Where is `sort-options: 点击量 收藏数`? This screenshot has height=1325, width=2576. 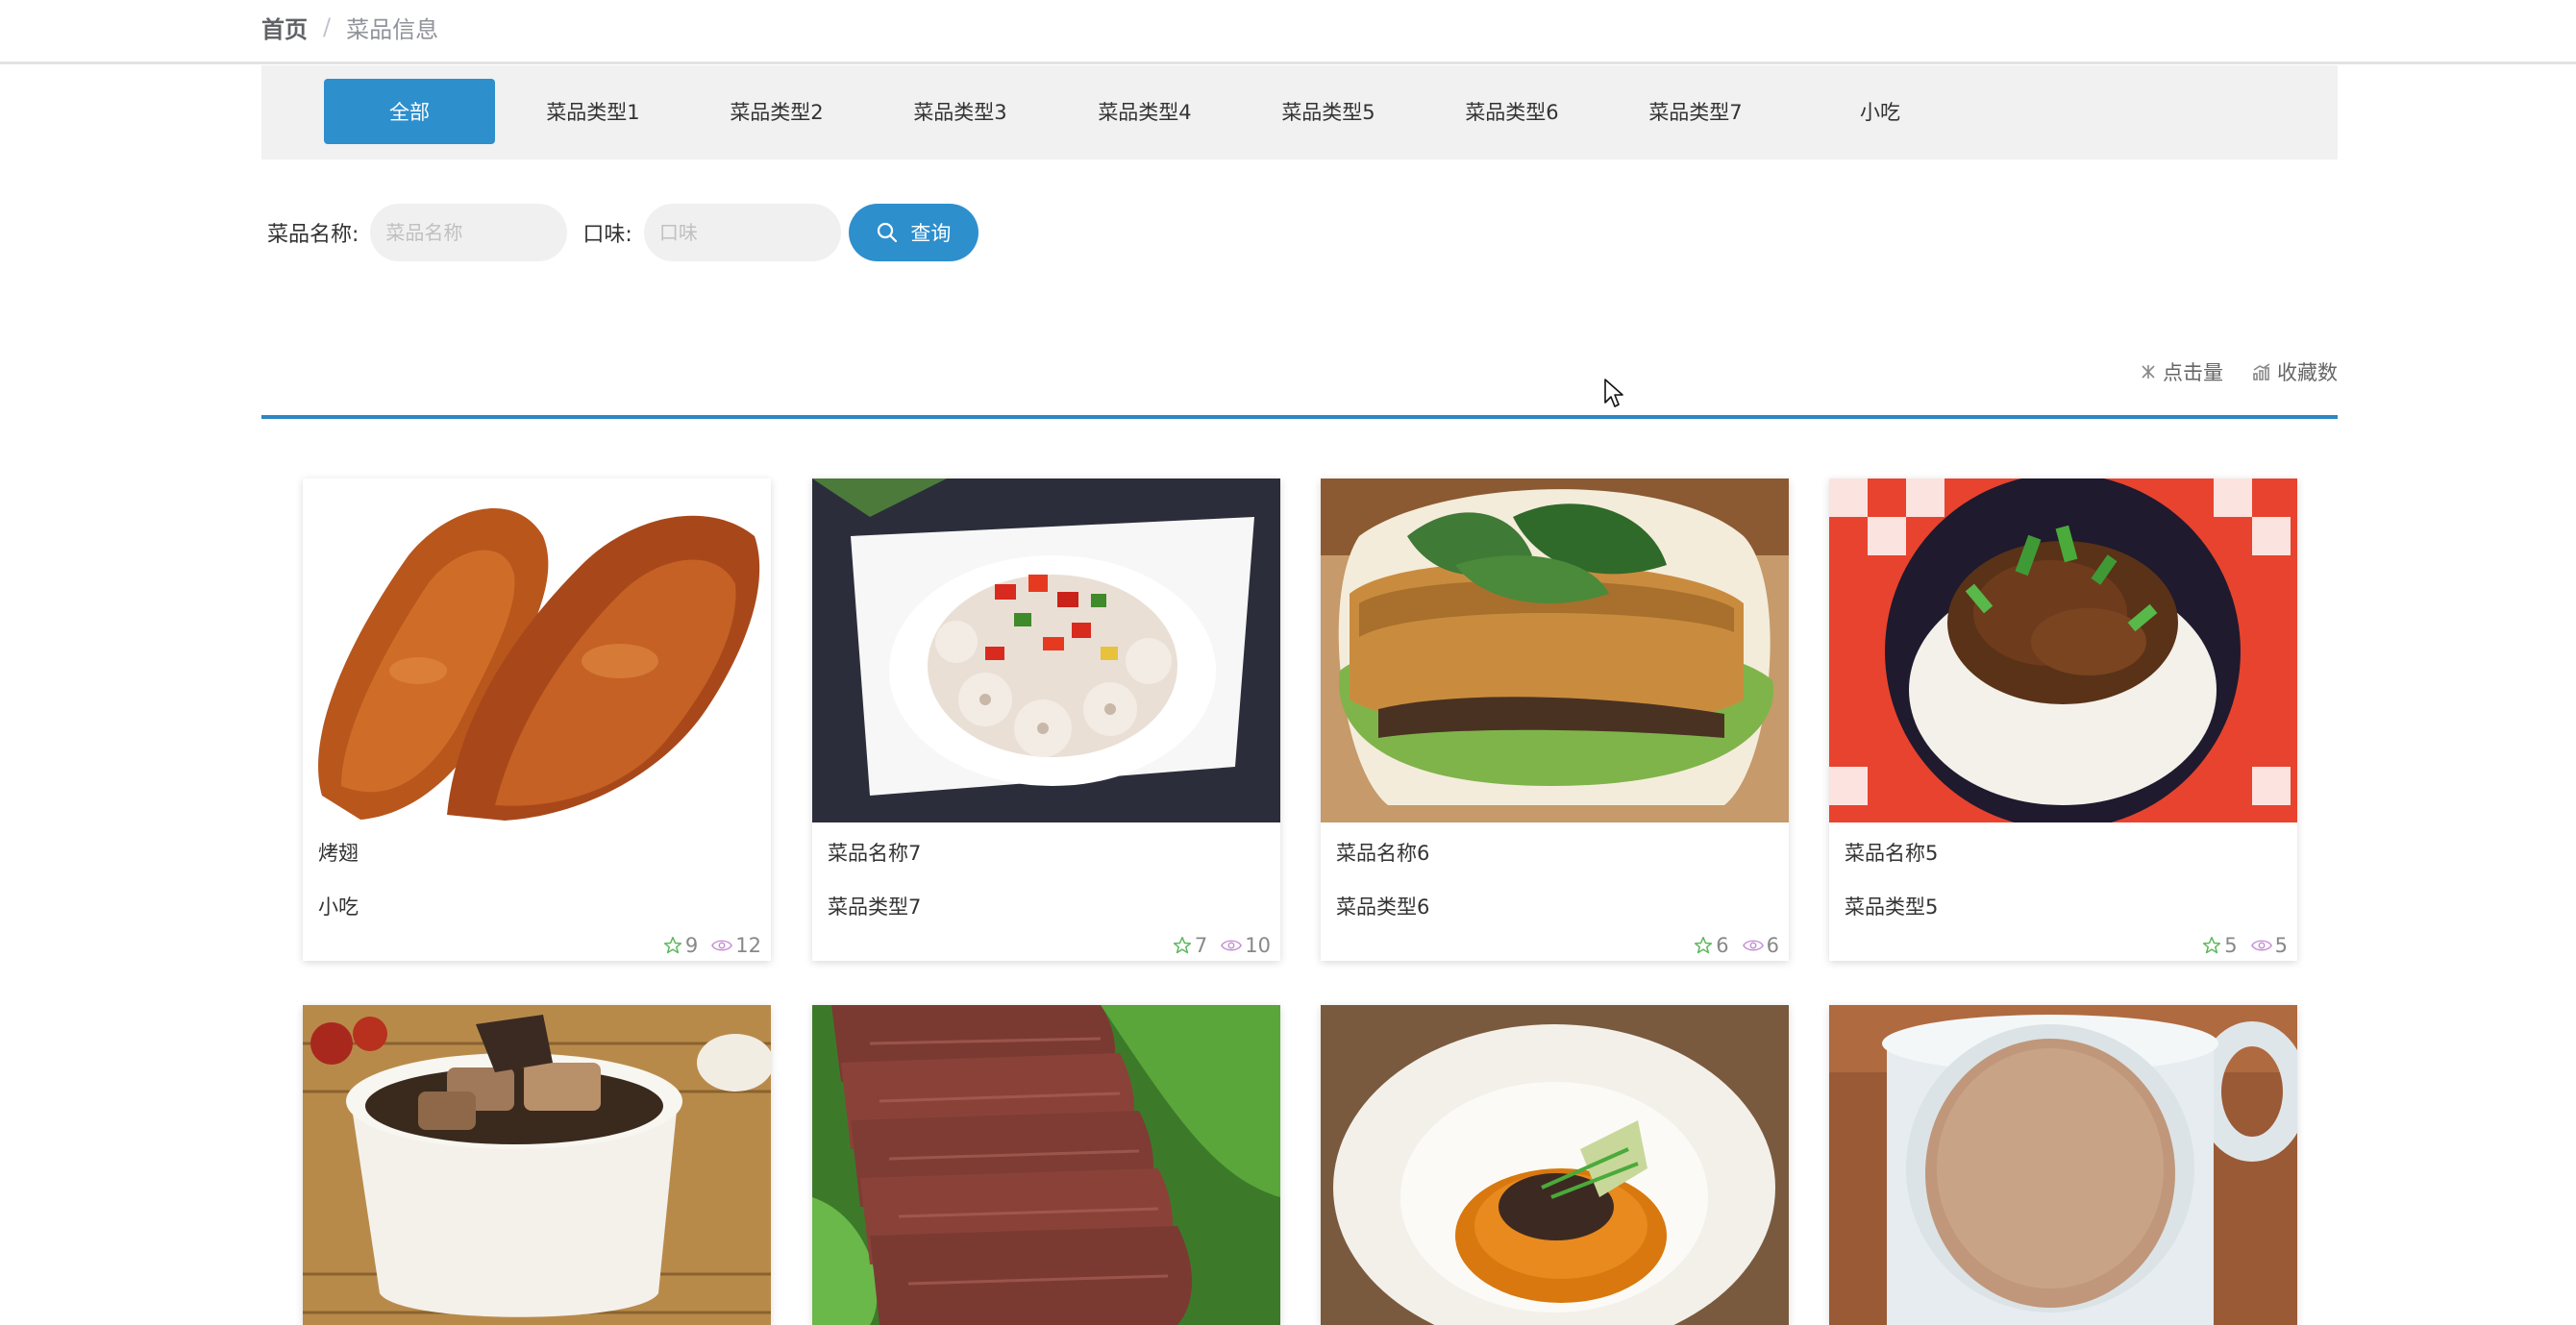
sort-options: 点击量 收藏数 is located at coordinates (2224, 371).